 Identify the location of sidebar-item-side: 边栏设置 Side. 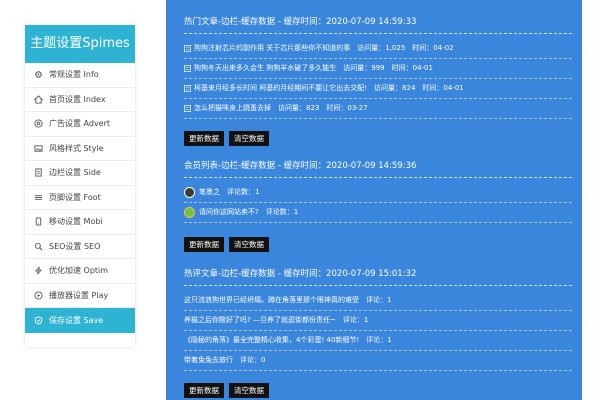
(80, 173).